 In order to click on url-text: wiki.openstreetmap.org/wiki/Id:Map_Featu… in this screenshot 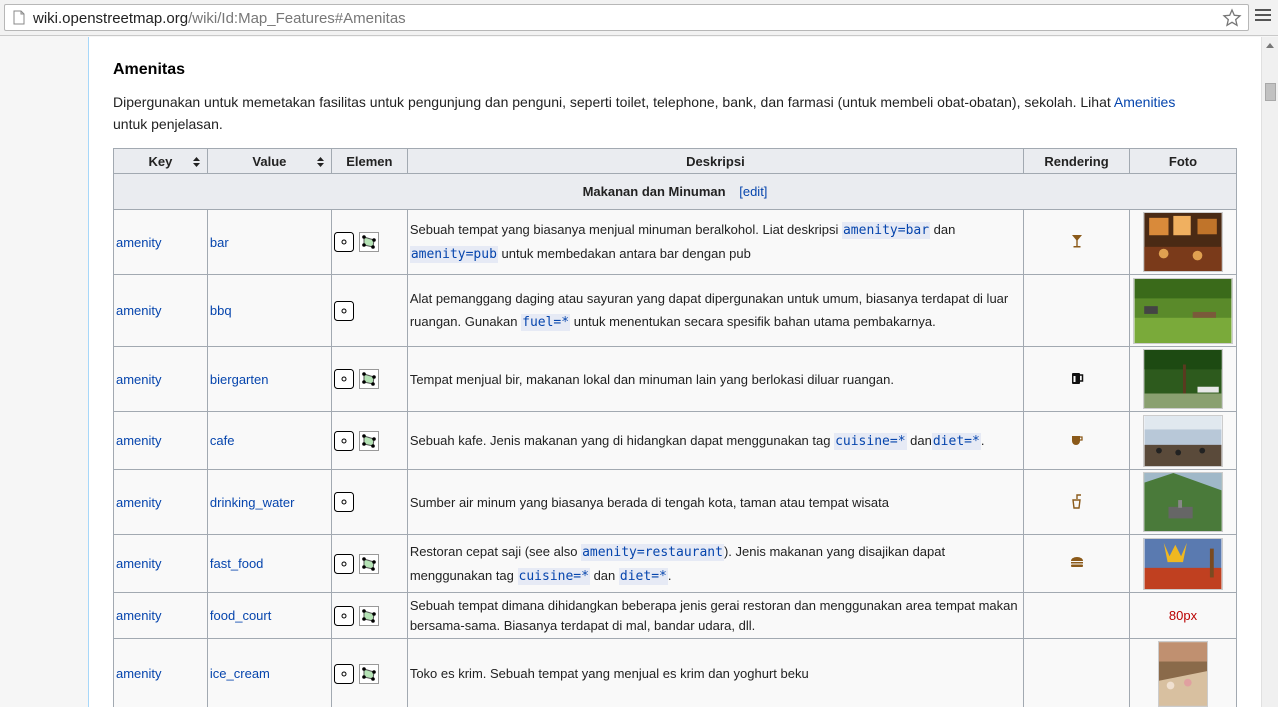, I will do `click(219, 18)`.